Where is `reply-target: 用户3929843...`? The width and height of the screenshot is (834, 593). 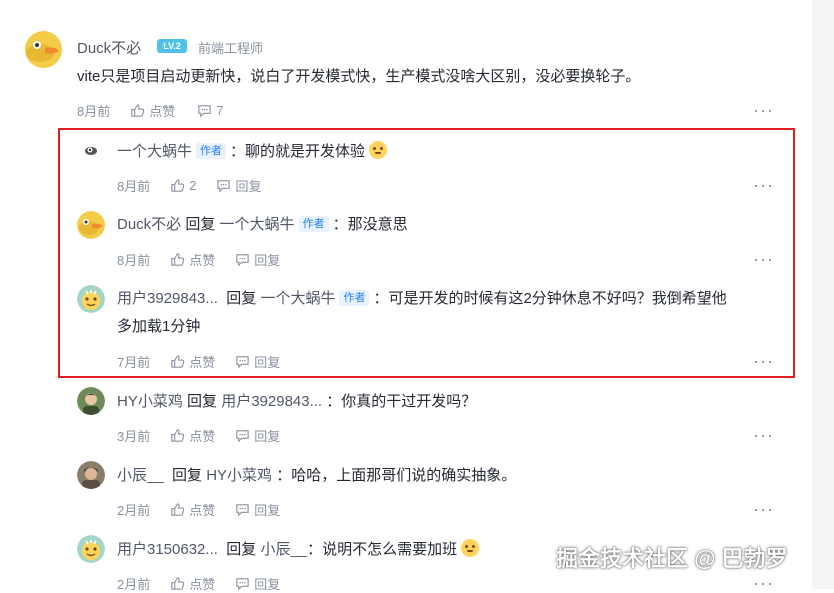 reply-target: 用户3929843... is located at coordinates (271, 401).